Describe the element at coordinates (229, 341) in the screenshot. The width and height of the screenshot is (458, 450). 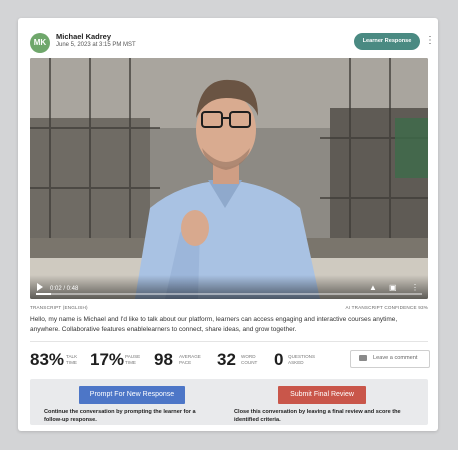
I see `divider` at that location.